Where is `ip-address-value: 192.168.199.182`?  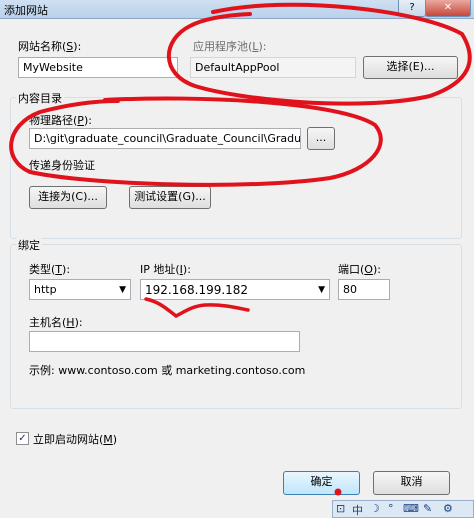 ip-address-value: 192.168.199.182 is located at coordinates (197, 290).